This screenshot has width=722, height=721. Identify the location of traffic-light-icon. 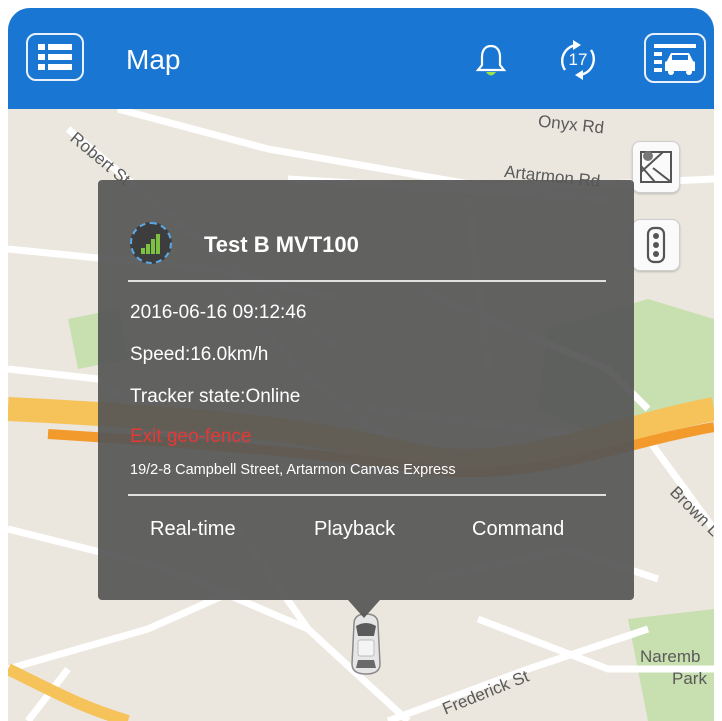
(656, 245).